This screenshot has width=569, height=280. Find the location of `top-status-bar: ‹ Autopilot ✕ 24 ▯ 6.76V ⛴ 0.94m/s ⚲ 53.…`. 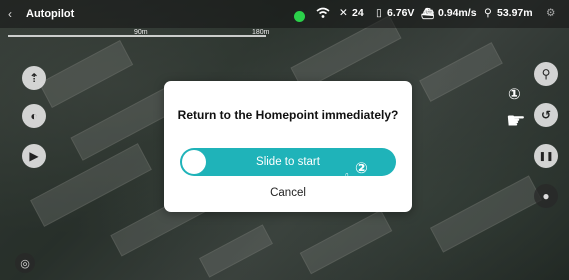

top-status-bar: ‹ Autopilot ✕ 24 ▯ 6.76V ⛴ 0.94m/s ⚲ 53.… is located at coordinates (284, 14).